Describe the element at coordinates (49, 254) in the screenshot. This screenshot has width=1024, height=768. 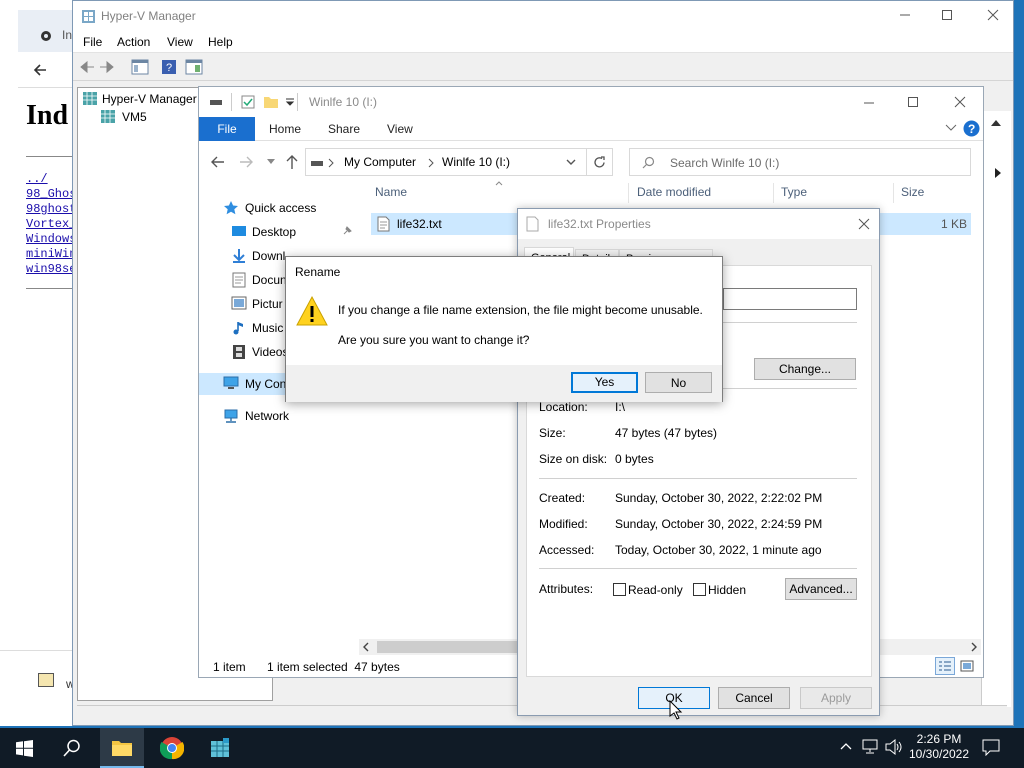
I see `link-item: miniWin` at that location.